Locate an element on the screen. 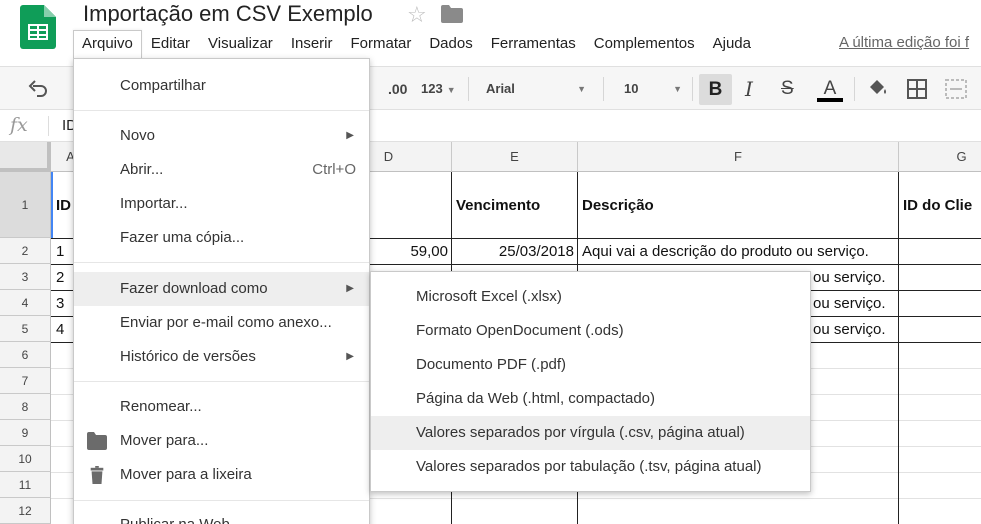 The width and height of the screenshot is (981, 524). menu-arquivo: Arquivo is located at coordinates (107, 44).